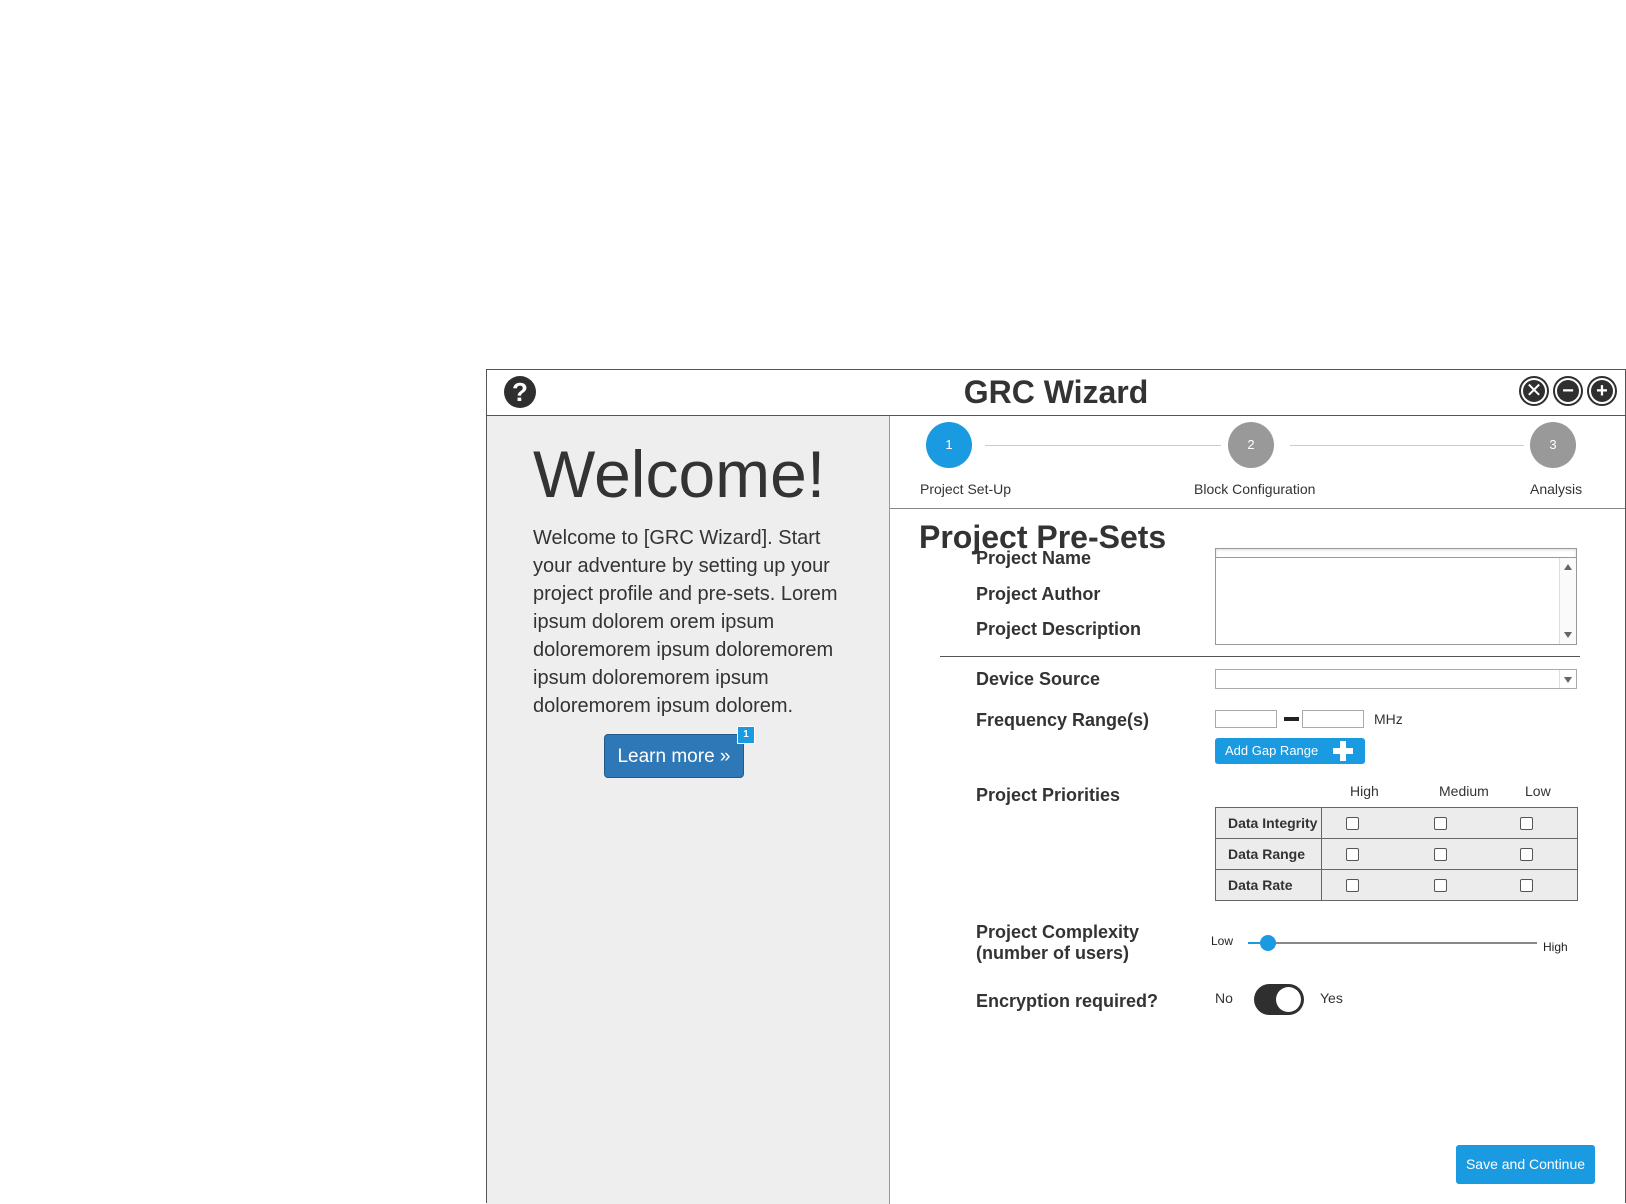  Describe the element at coordinates (1568, 567) in the screenshot. I see `scroll-up-icon` at that location.